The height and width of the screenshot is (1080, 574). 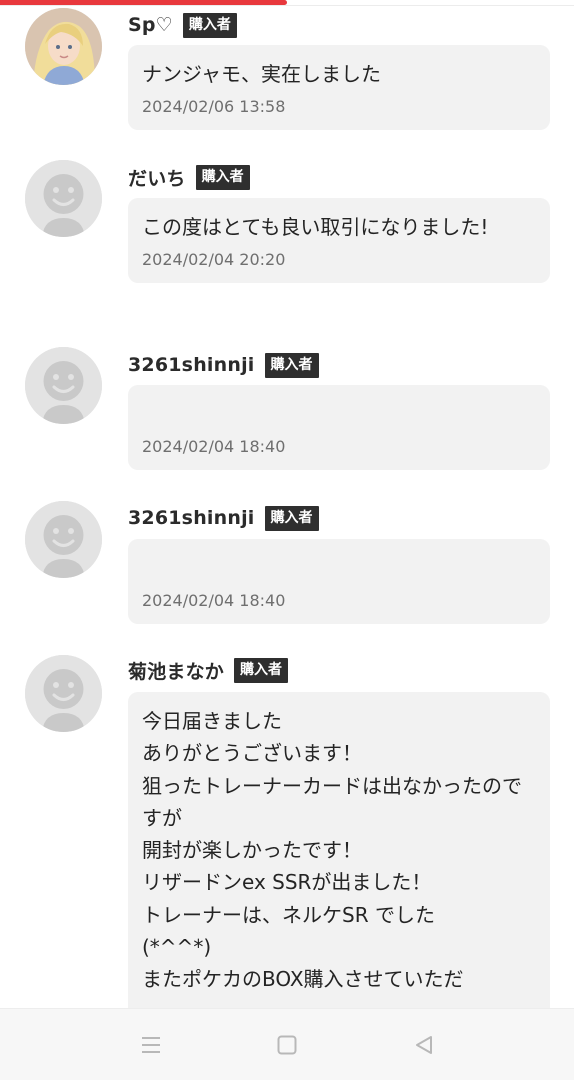 What do you see at coordinates (424, 1045) in the screenshot?
I see `back-triangle-icon` at bounding box center [424, 1045].